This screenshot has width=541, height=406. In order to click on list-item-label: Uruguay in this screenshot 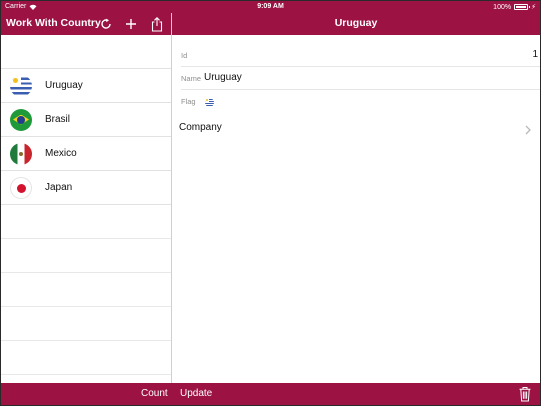, I will do `click(64, 85)`.